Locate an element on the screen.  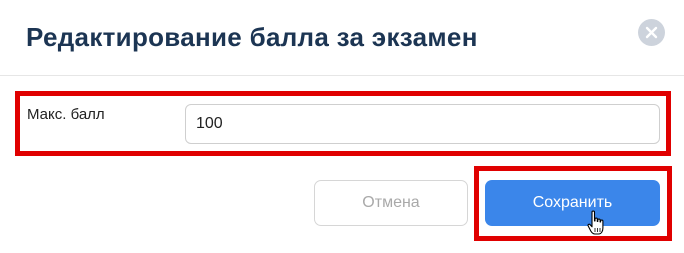
close-button is located at coordinates (651, 32).